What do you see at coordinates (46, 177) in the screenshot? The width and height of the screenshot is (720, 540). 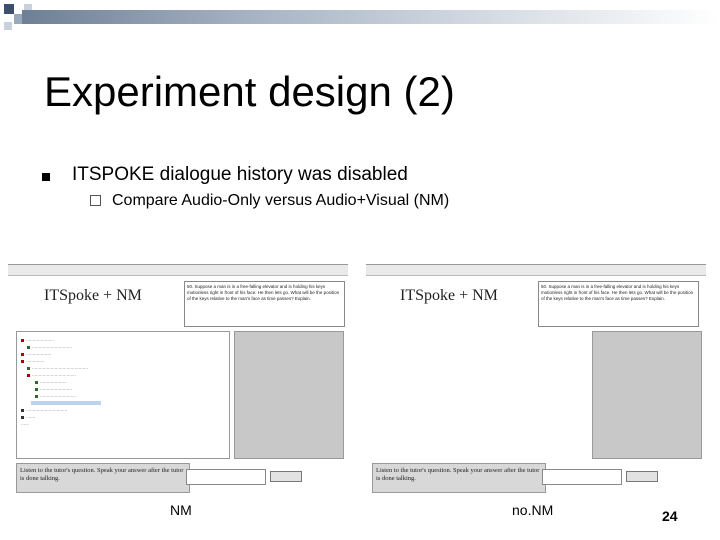 I see `square-bullet-icon` at bounding box center [46, 177].